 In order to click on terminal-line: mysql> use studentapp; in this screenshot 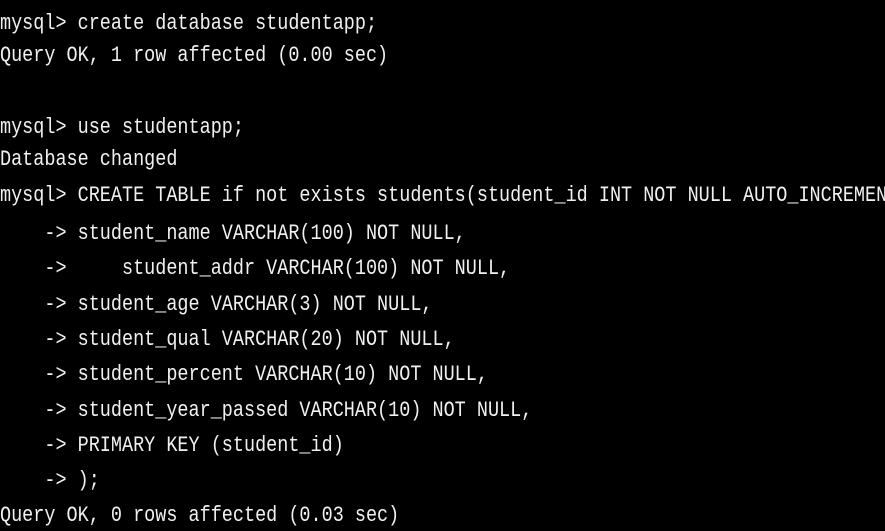, I will do `click(122, 127)`.